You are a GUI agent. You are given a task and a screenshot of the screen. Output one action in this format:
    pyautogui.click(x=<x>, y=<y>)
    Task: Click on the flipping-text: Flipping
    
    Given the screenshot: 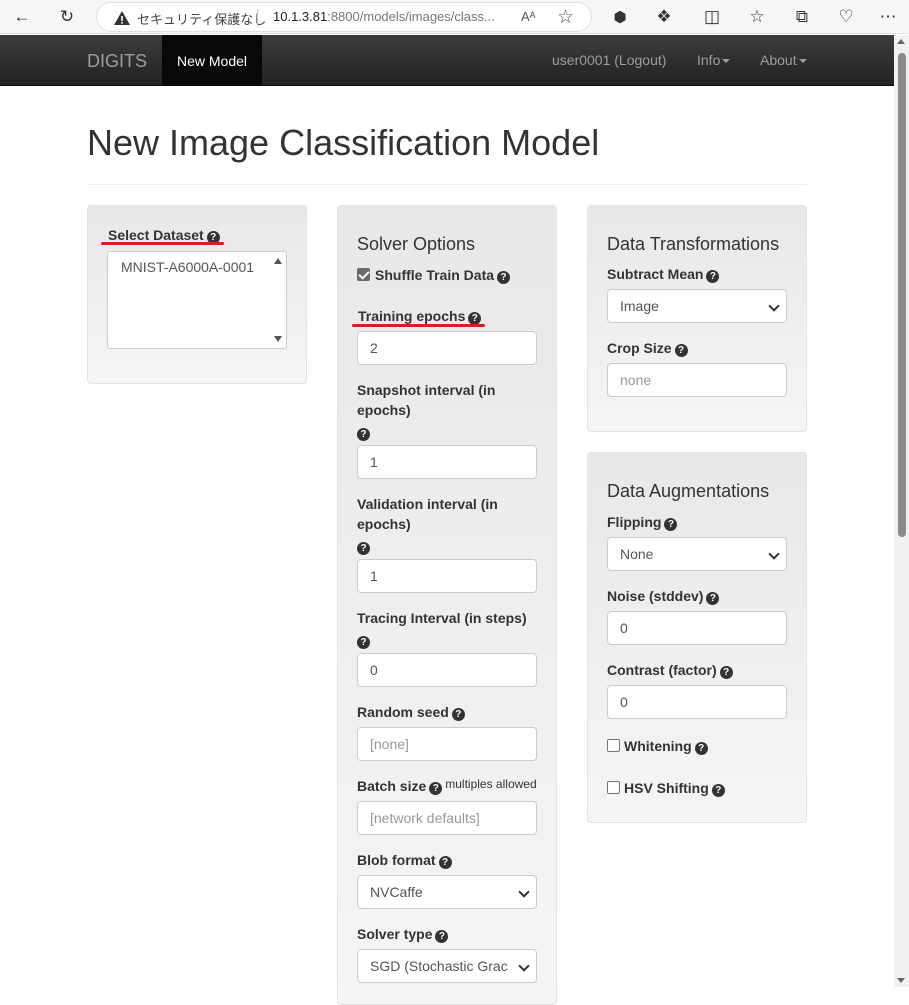 What is the action you would take?
    pyautogui.click(x=634, y=522)
    